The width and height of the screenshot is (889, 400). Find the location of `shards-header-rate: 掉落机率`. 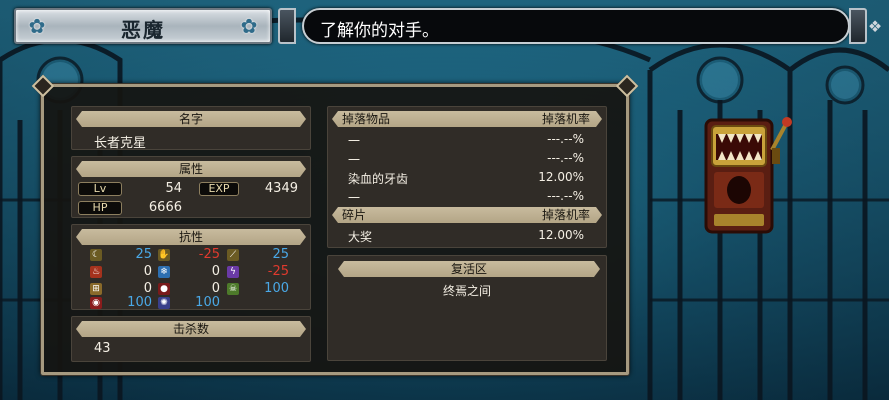

shards-header-rate: 掉落机率 is located at coordinates (565, 215).